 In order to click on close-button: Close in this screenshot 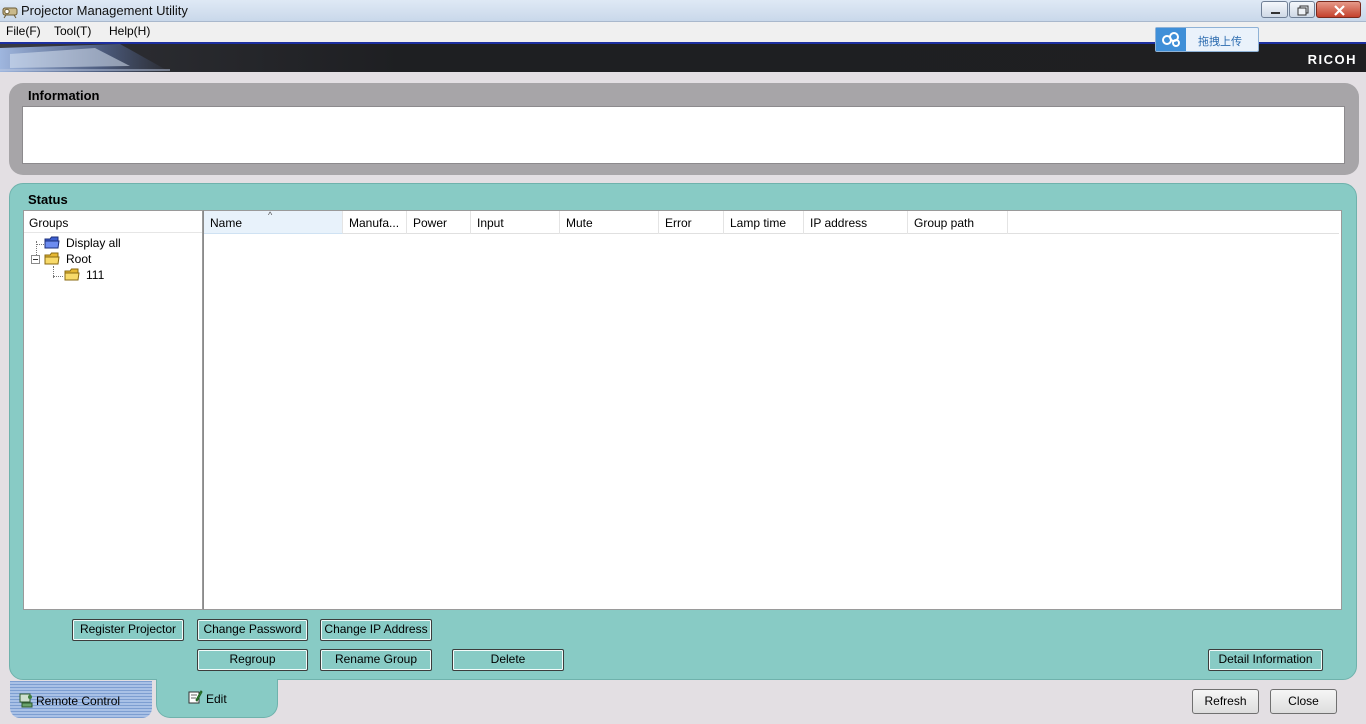, I will do `click(1303, 701)`.